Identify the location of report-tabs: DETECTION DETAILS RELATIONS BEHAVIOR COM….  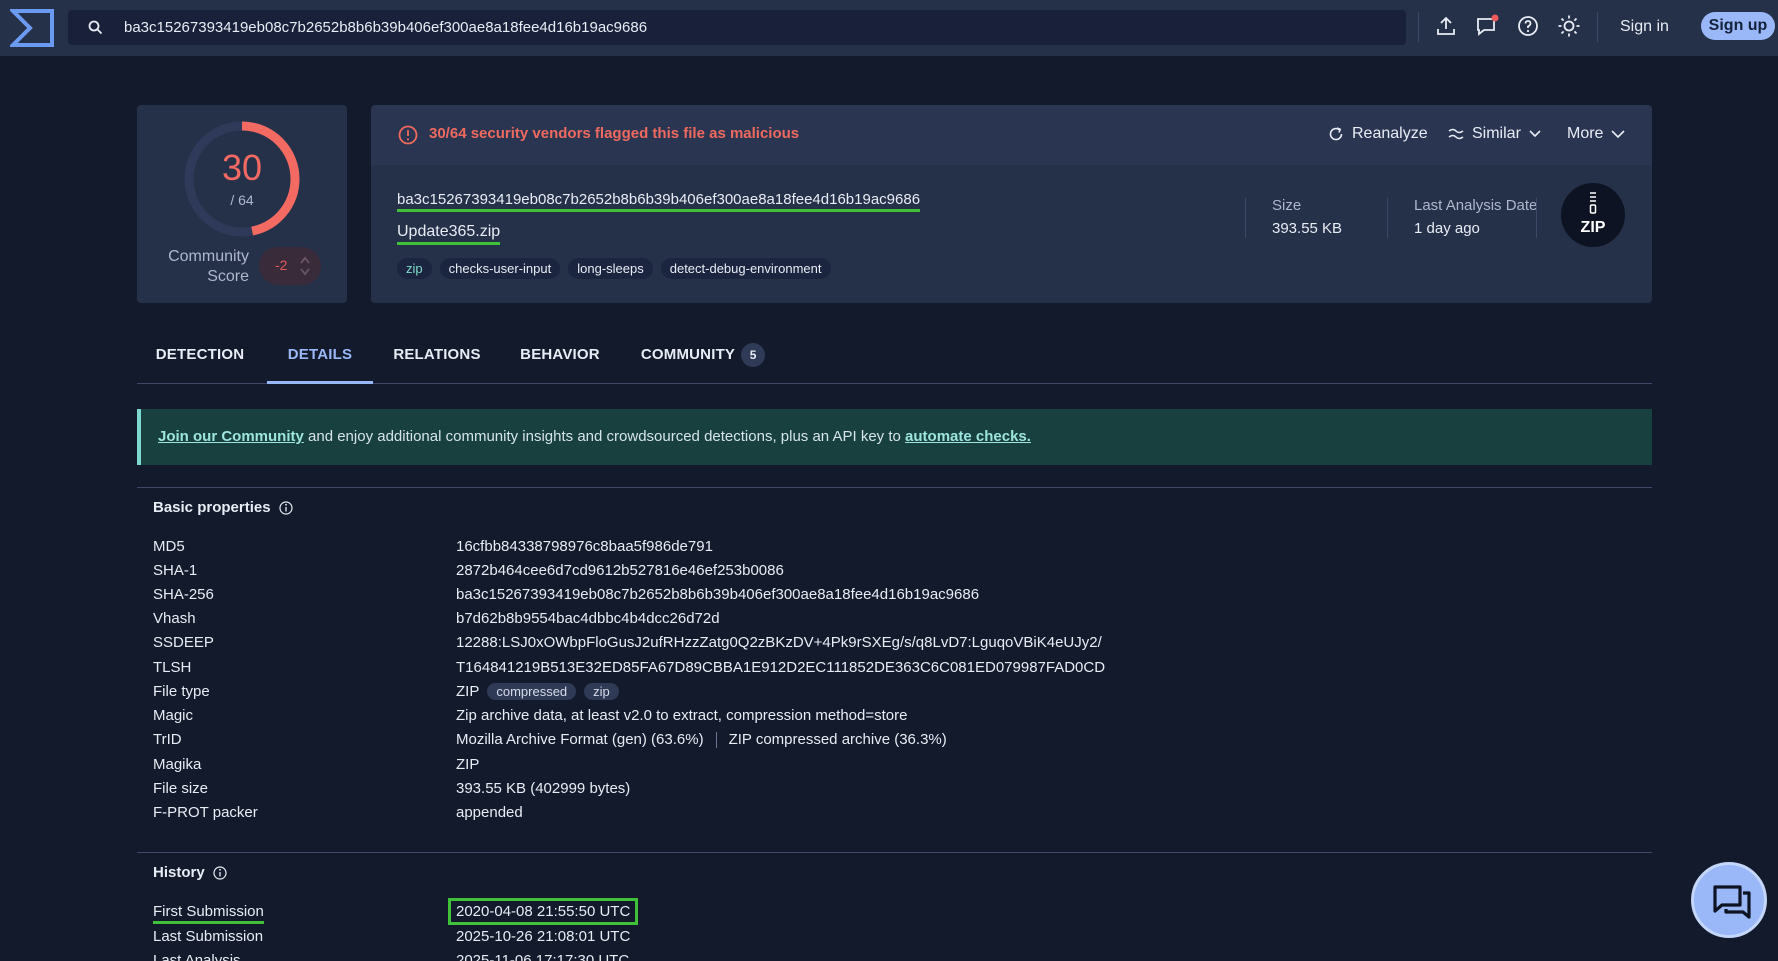
(894, 357).